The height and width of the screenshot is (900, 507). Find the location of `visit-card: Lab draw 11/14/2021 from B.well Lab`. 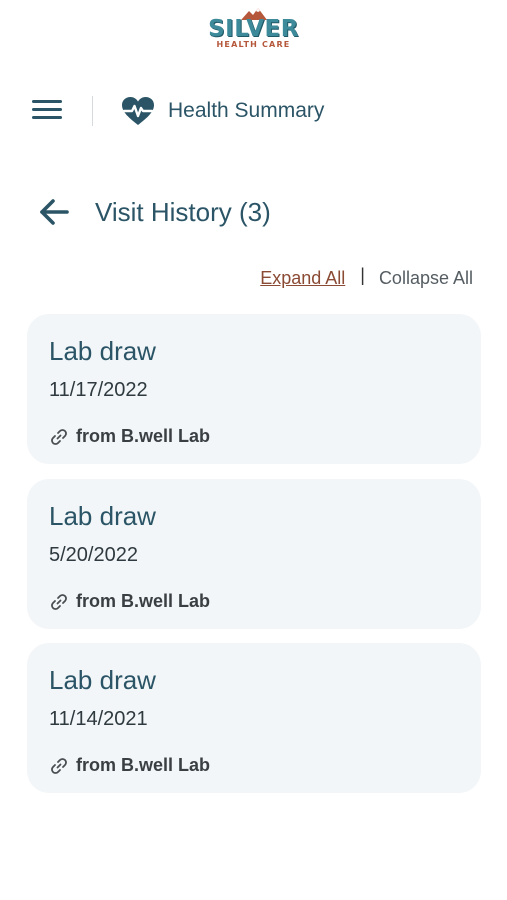

visit-card: Lab draw 11/14/2021 from B.well Lab is located at coordinates (254, 718).